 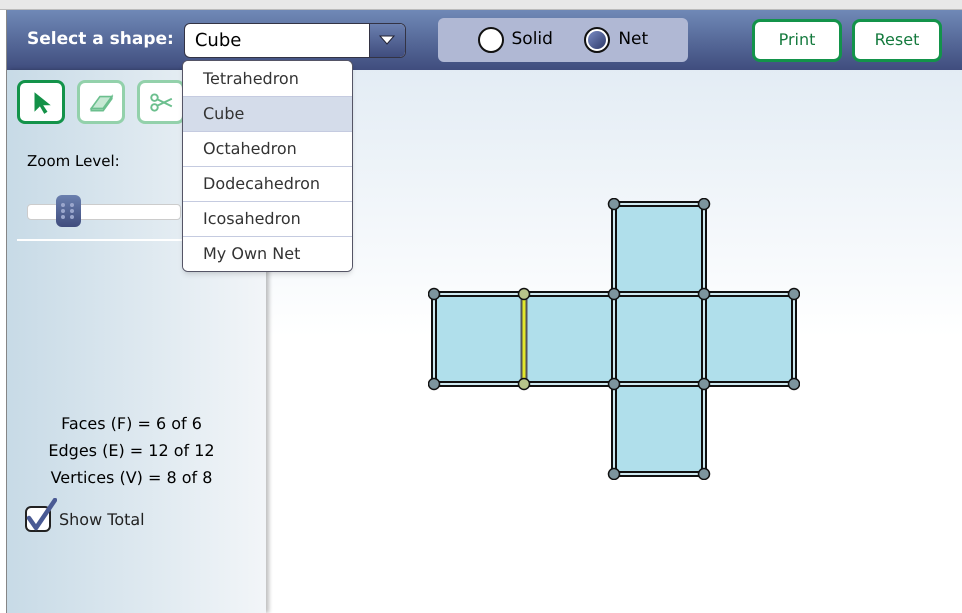 What do you see at coordinates (41, 515) in the screenshot?
I see `checkbox` at bounding box center [41, 515].